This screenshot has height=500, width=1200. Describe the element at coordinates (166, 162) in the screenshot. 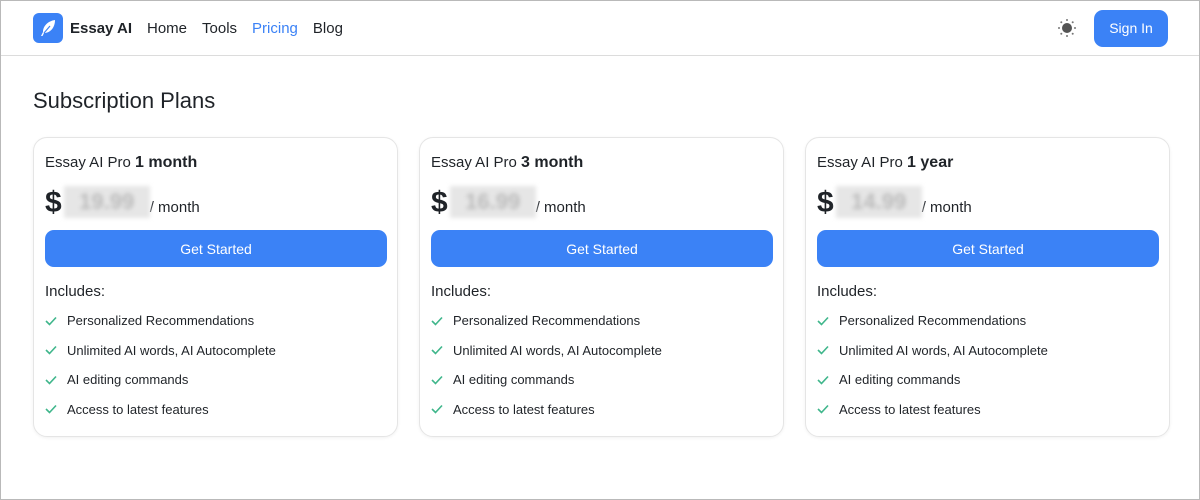

I see `plan-duration: 1 month` at that location.